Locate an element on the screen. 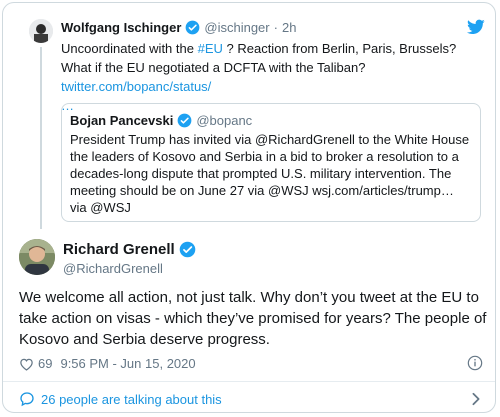 Image resolution: width=500 pixels, height=417 pixels. twitter-bird-icon is located at coordinates (476, 27).